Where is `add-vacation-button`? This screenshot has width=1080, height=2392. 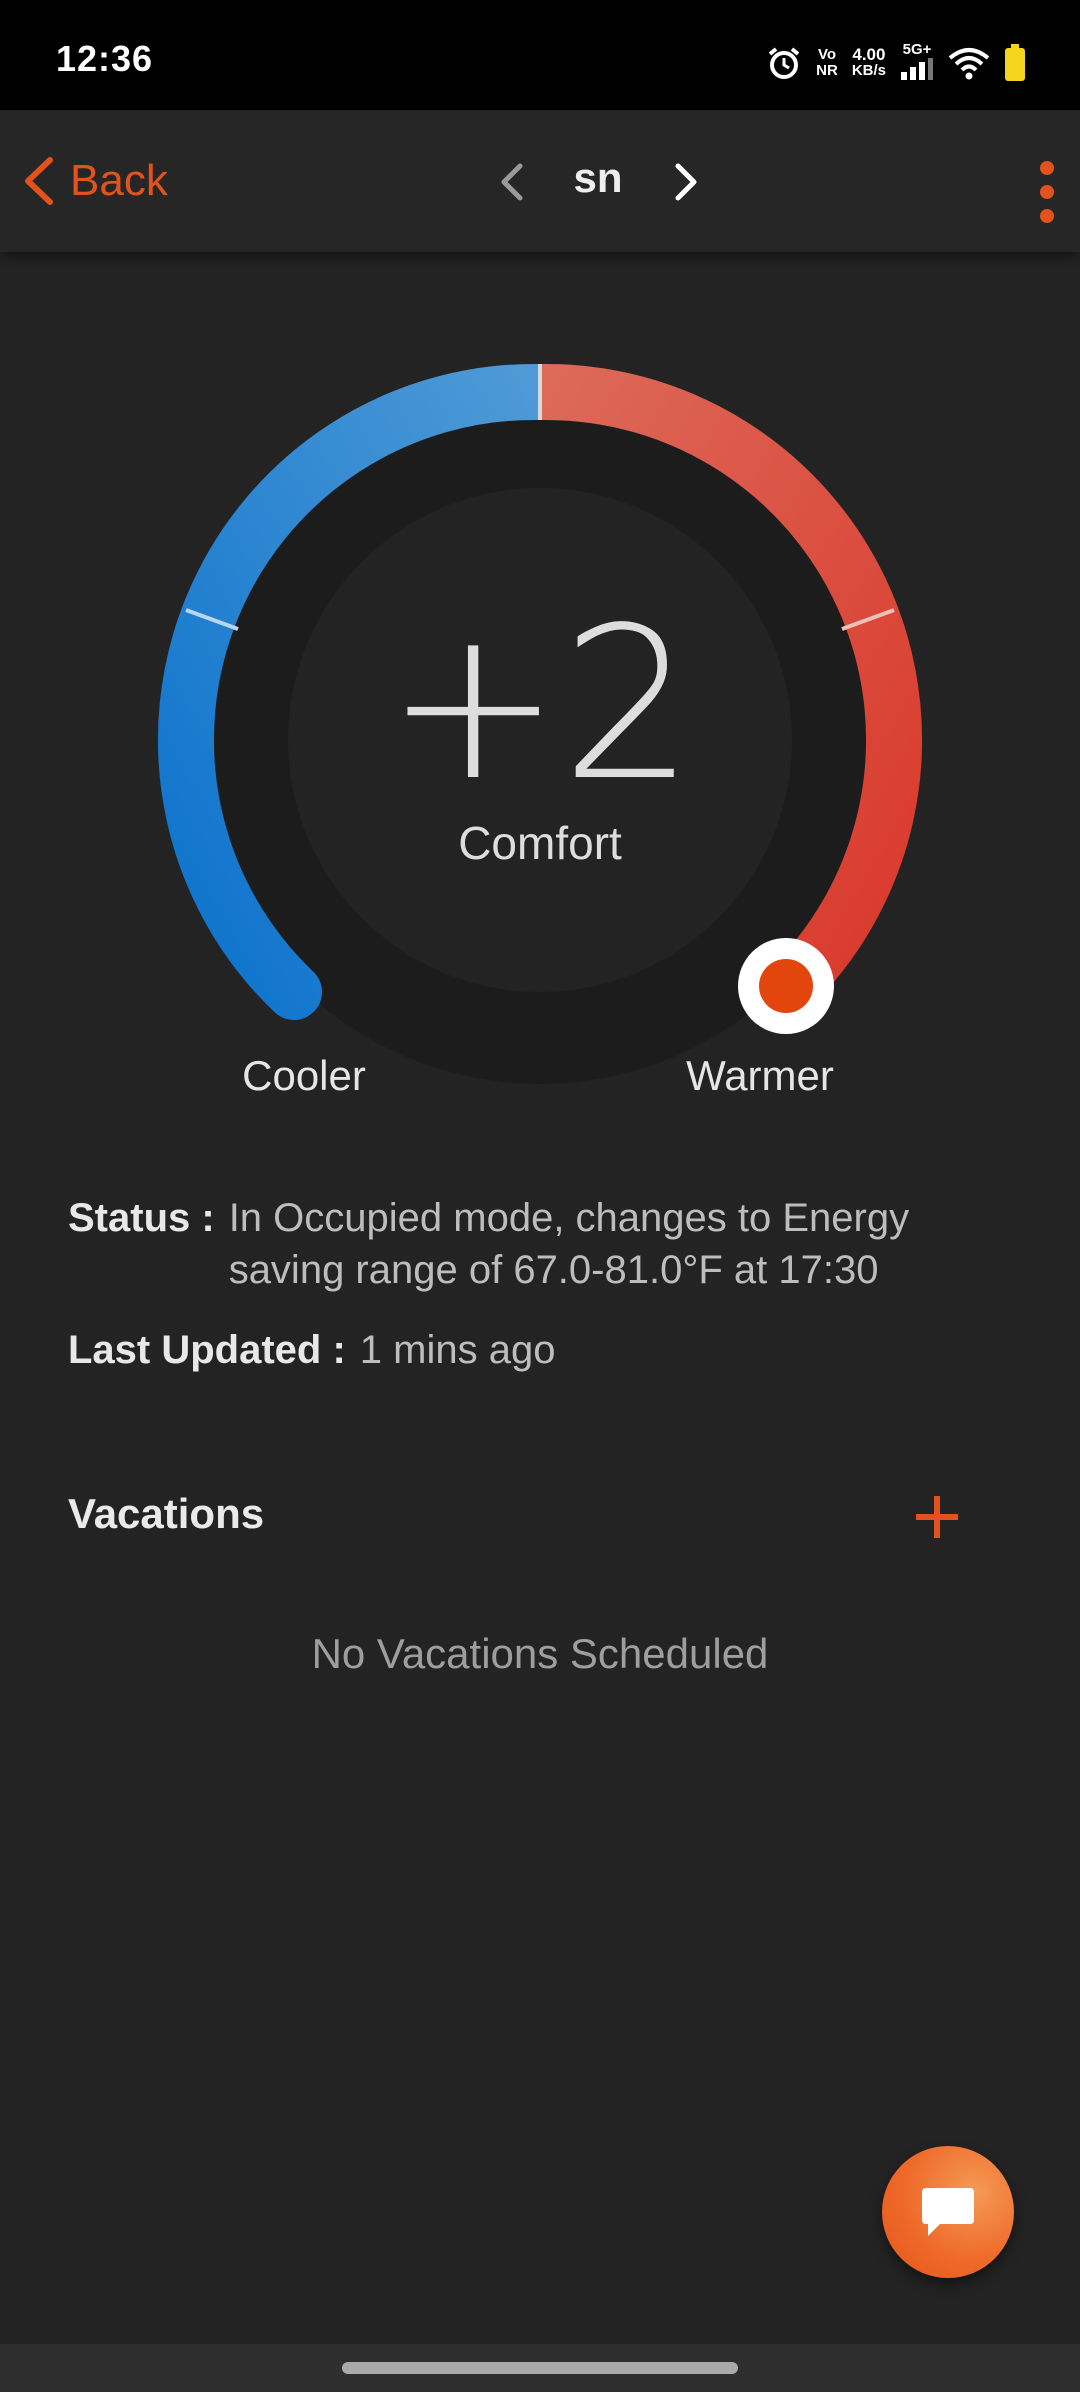 add-vacation-button is located at coordinates (937, 1517).